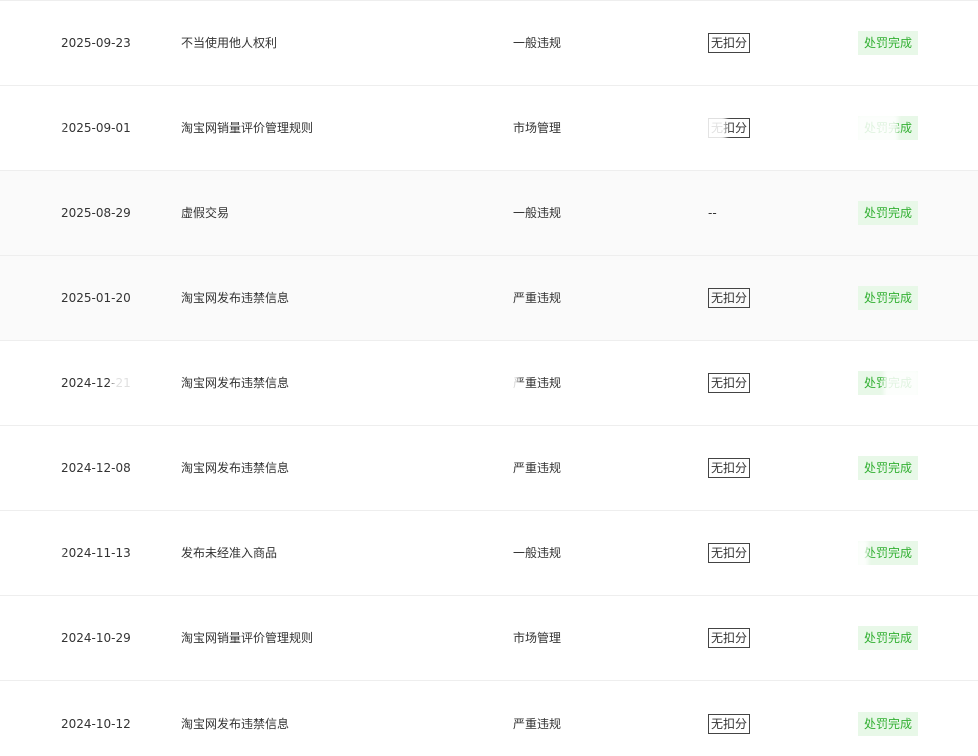 Image resolution: width=978 pixels, height=756 pixels. What do you see at coordinates (96, 43) in the screenshot?
I see `record-date: 2025-09-23` at bounding box center [96, 43].